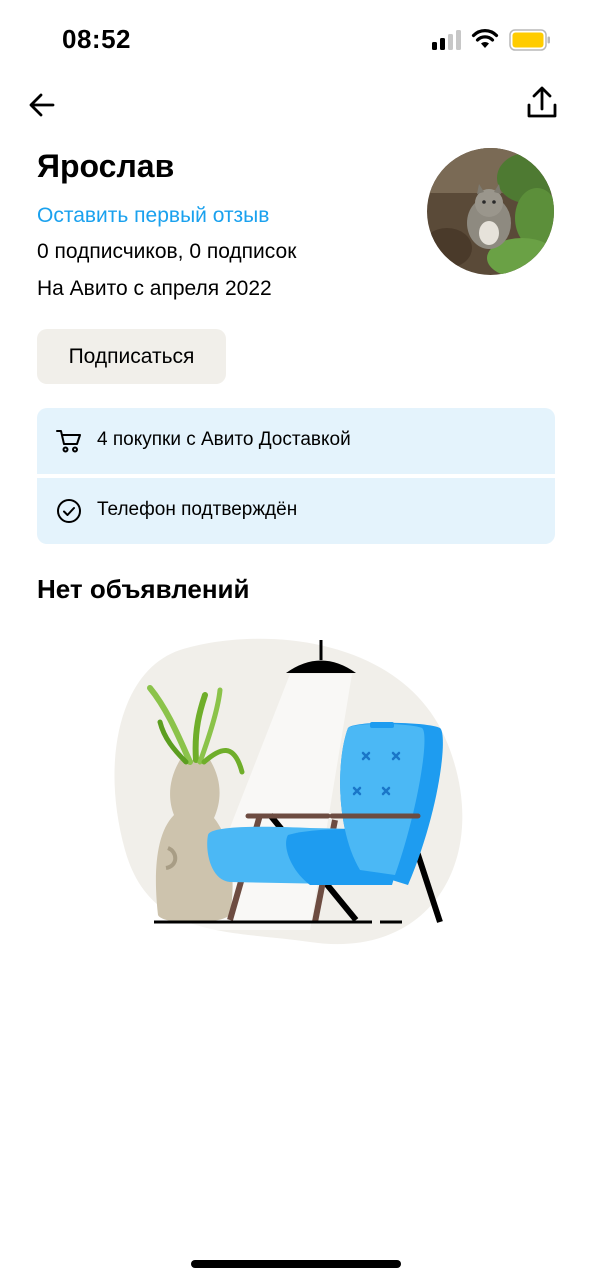 The width and height of the screenshot is (591, 1280). What do you see at coordinates (296, 1264) in the screenshot?
I see `home-indicator` at bounding box center [296, 1264].